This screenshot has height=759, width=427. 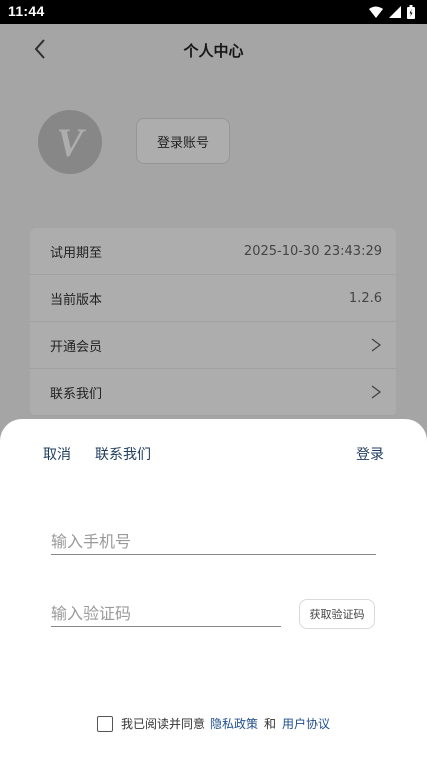 I want to click on login-button: 登录, so click(x=370, y=454).